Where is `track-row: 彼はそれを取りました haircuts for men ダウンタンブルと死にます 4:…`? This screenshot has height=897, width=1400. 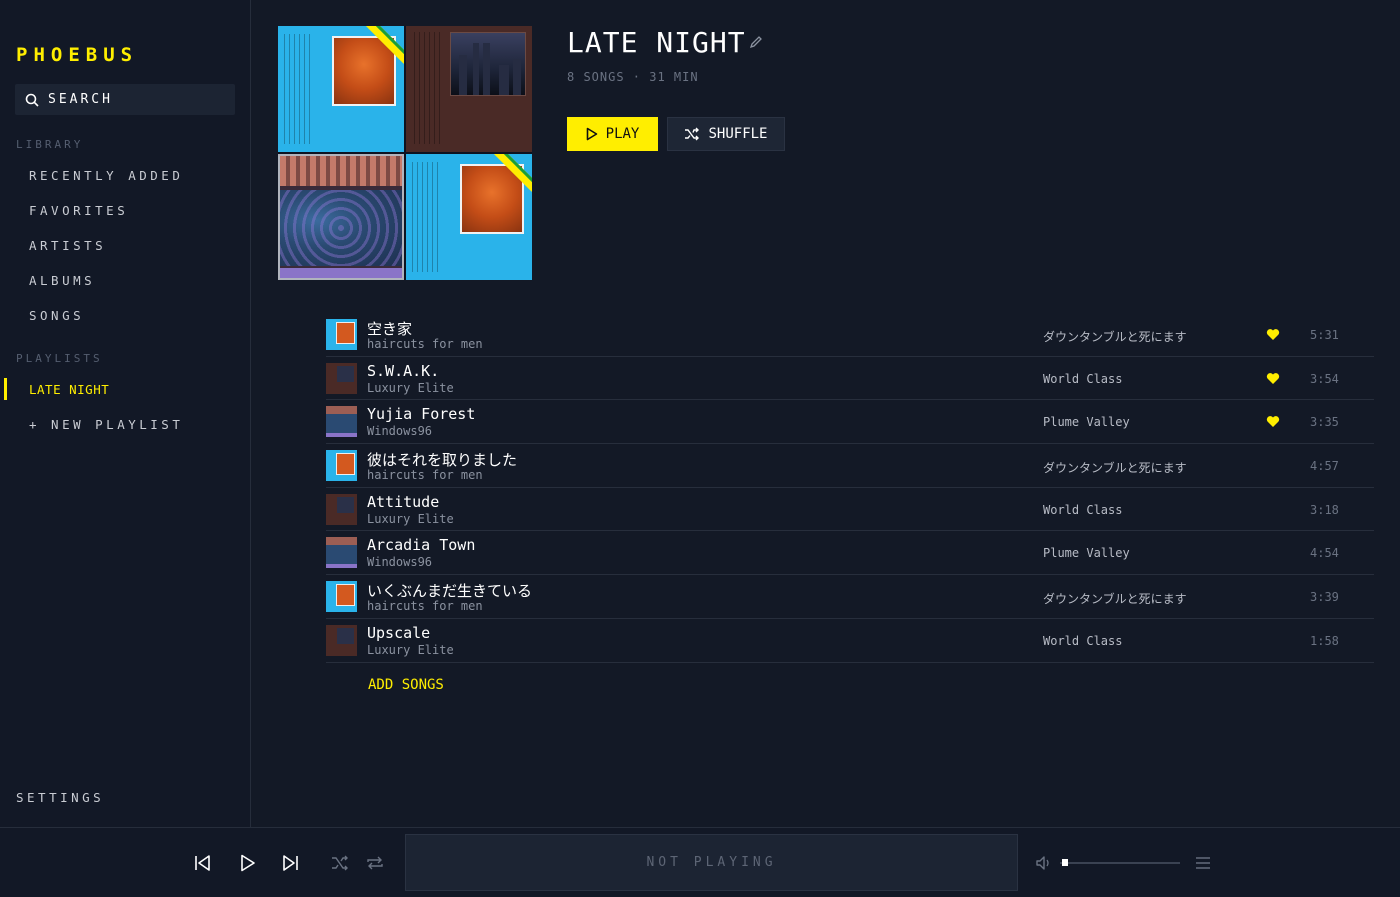 track-row: 彼はそれを取りました haircuts for men ダウンタンブルと死にます 4:… is located at coordinates (850, 466).